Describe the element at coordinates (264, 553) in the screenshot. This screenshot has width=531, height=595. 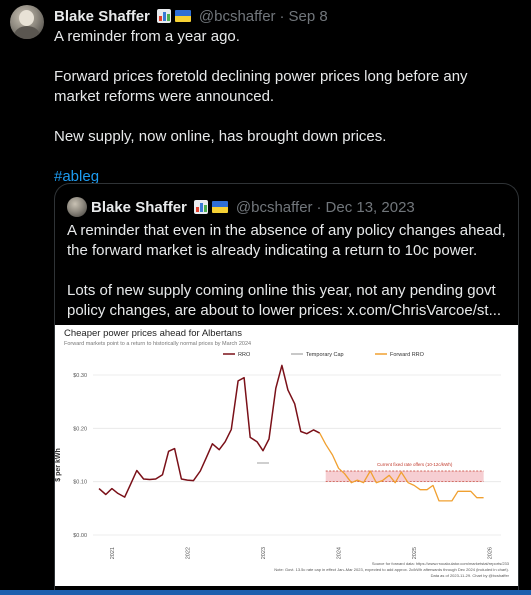
I see `x-tick-label: 2023` at that location.